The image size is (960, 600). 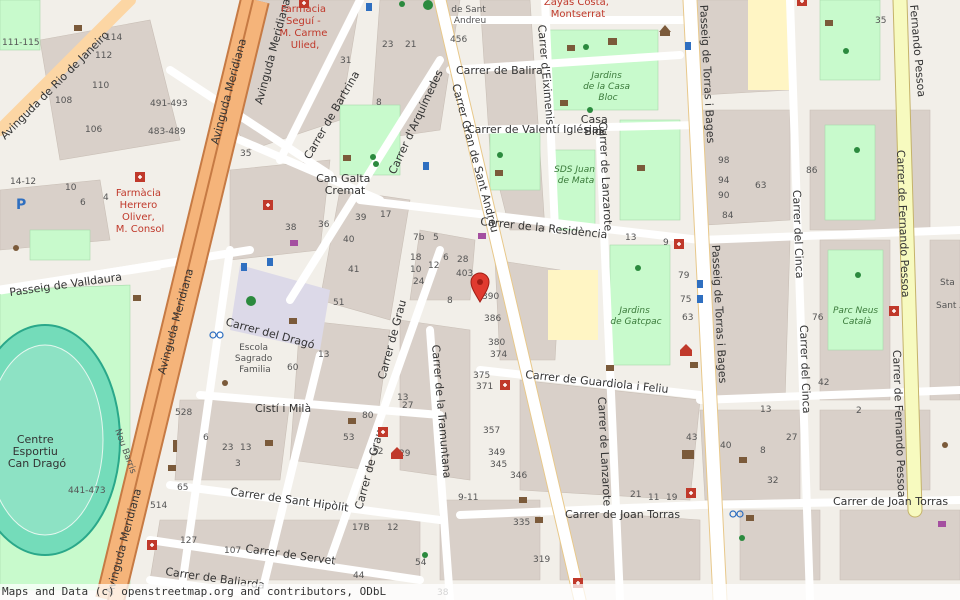 What do you see at coordinates (573, 305) in the screenshot?
I see `plaza-sds` at bounding box center [573, 305].